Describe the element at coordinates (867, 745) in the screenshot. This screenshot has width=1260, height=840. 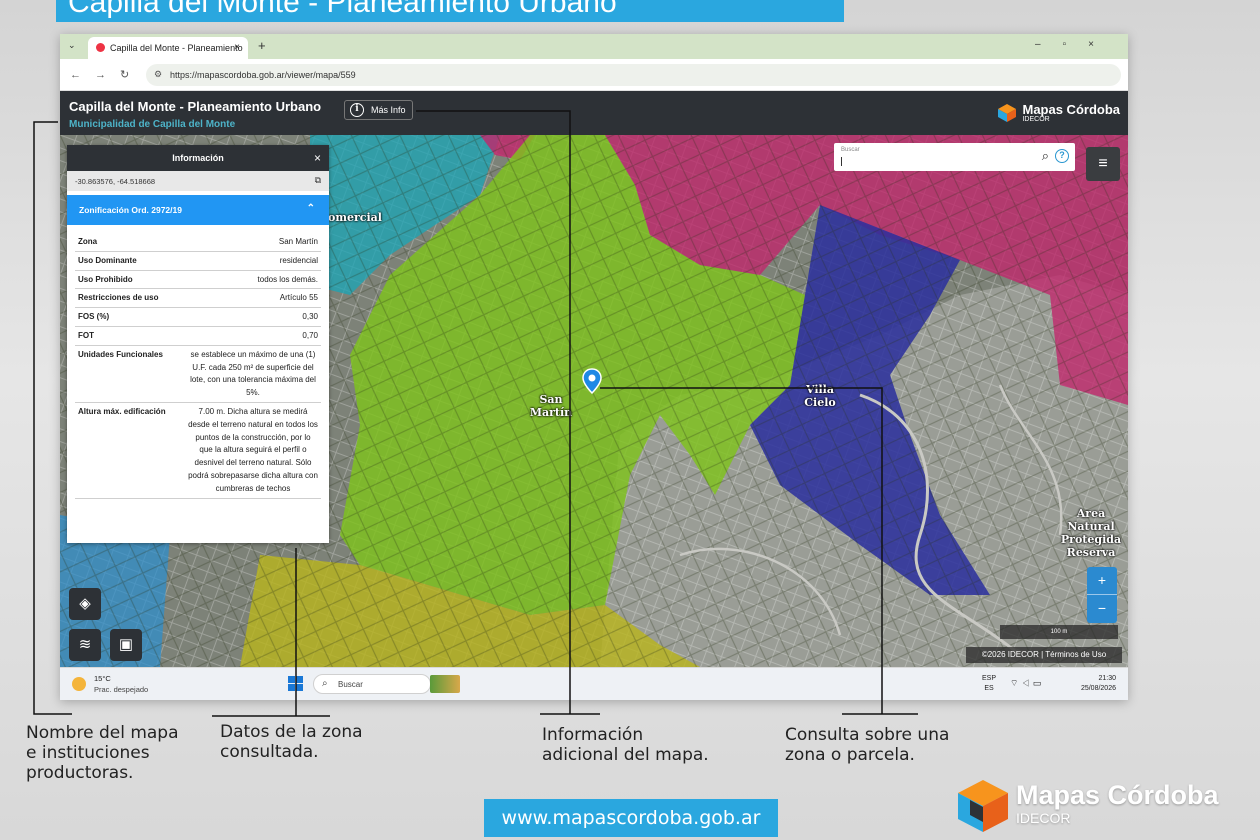
I see `annotation-query: Consulta sobre una zona o parcela.` at that location.